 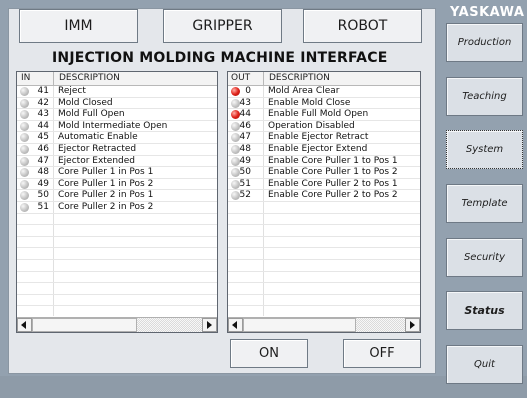 I want to click on list-item: 52 Enable Core Puller 2 to Pos 2, so click(x=324, y=196).